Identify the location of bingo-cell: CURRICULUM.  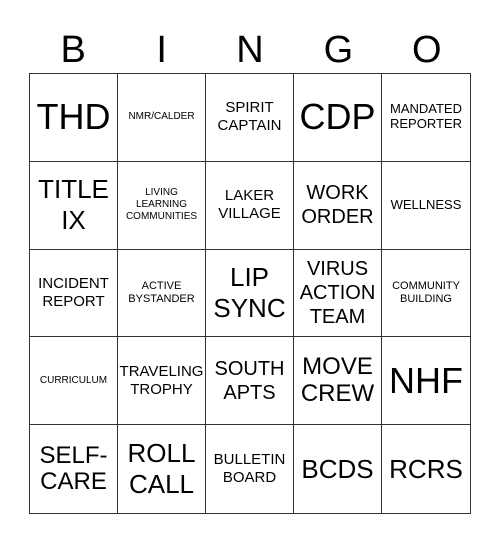
(74, 381).